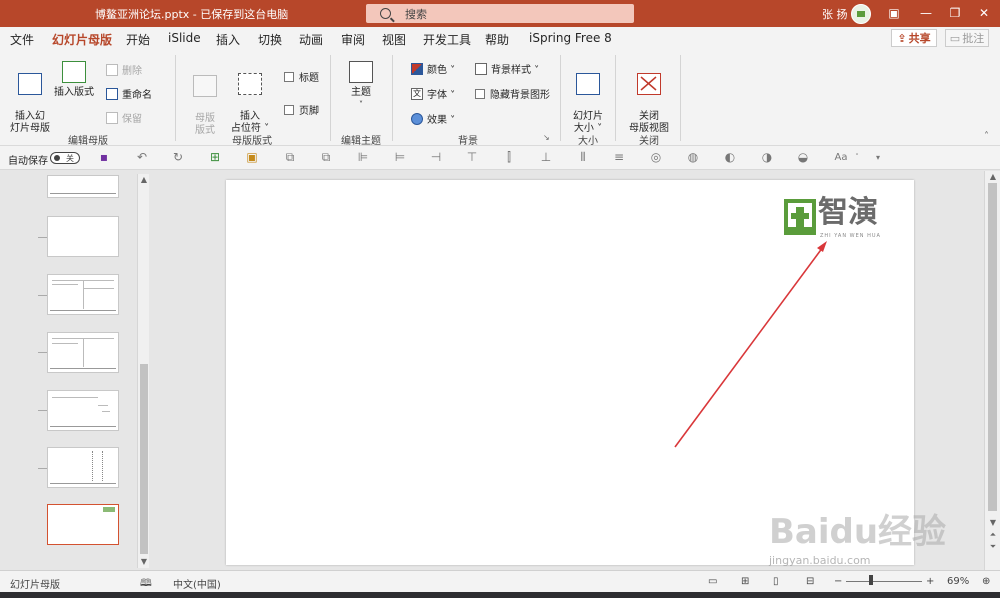  What do you see at coordinates (712, 581) in the screenshot?
I see `normal-view-icon: ▭` at bounding box center [712, 581].